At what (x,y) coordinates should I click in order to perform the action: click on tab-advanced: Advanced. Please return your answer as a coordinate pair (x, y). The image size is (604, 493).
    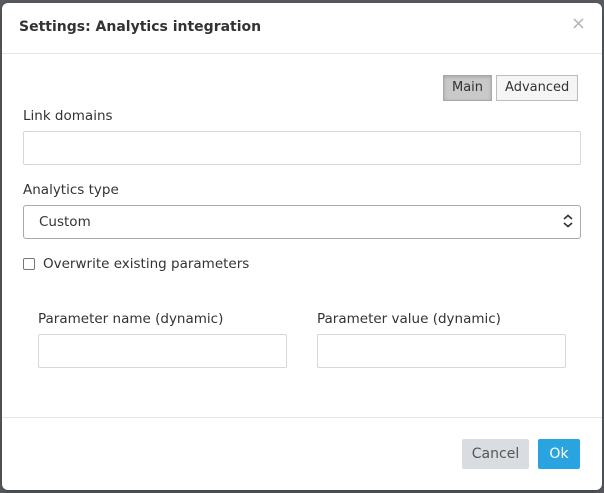
    Looking at the image, I should click on (537, 88).